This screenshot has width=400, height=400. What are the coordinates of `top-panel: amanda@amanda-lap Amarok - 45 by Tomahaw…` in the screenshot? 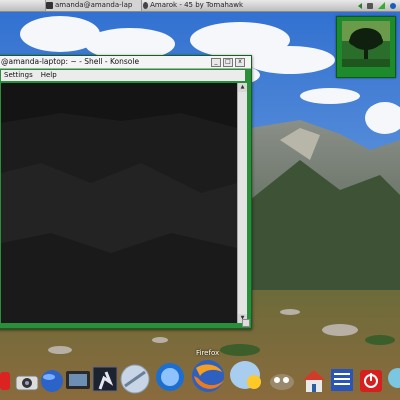 It's located at (200, 6).